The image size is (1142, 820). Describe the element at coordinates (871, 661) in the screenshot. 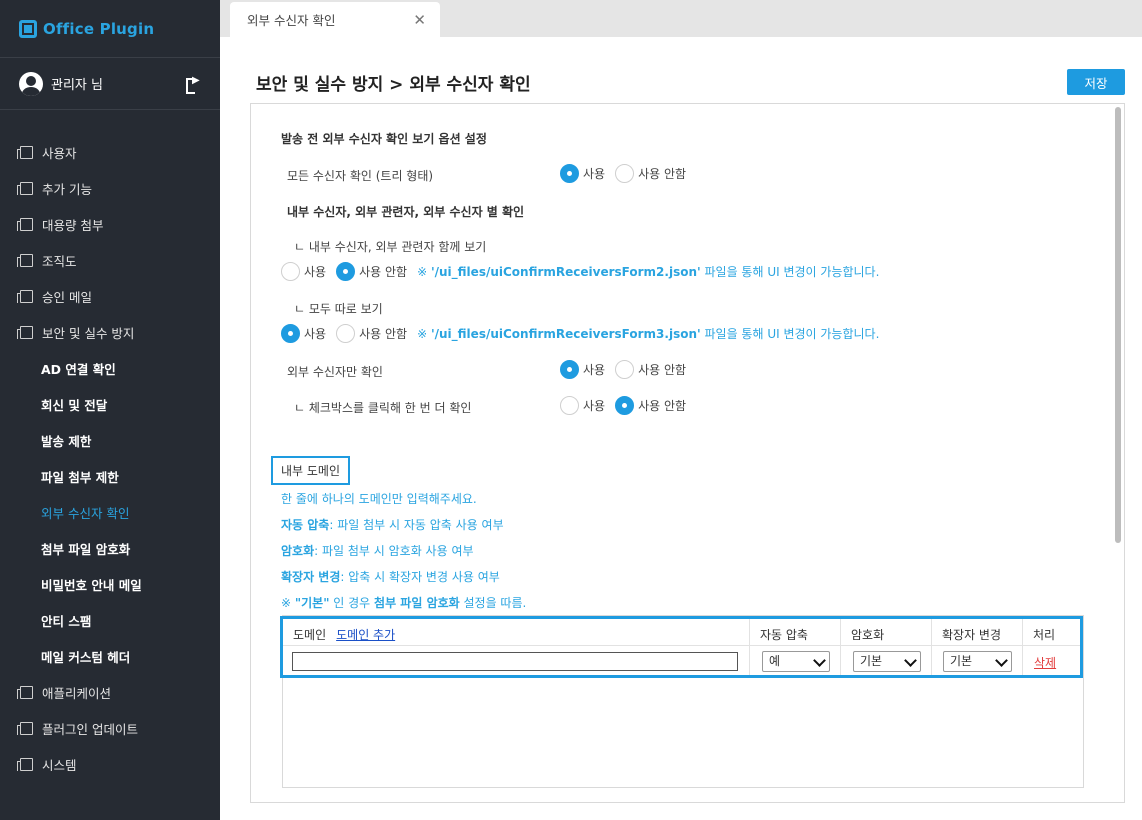

I see `select-value: 기본` at that location.